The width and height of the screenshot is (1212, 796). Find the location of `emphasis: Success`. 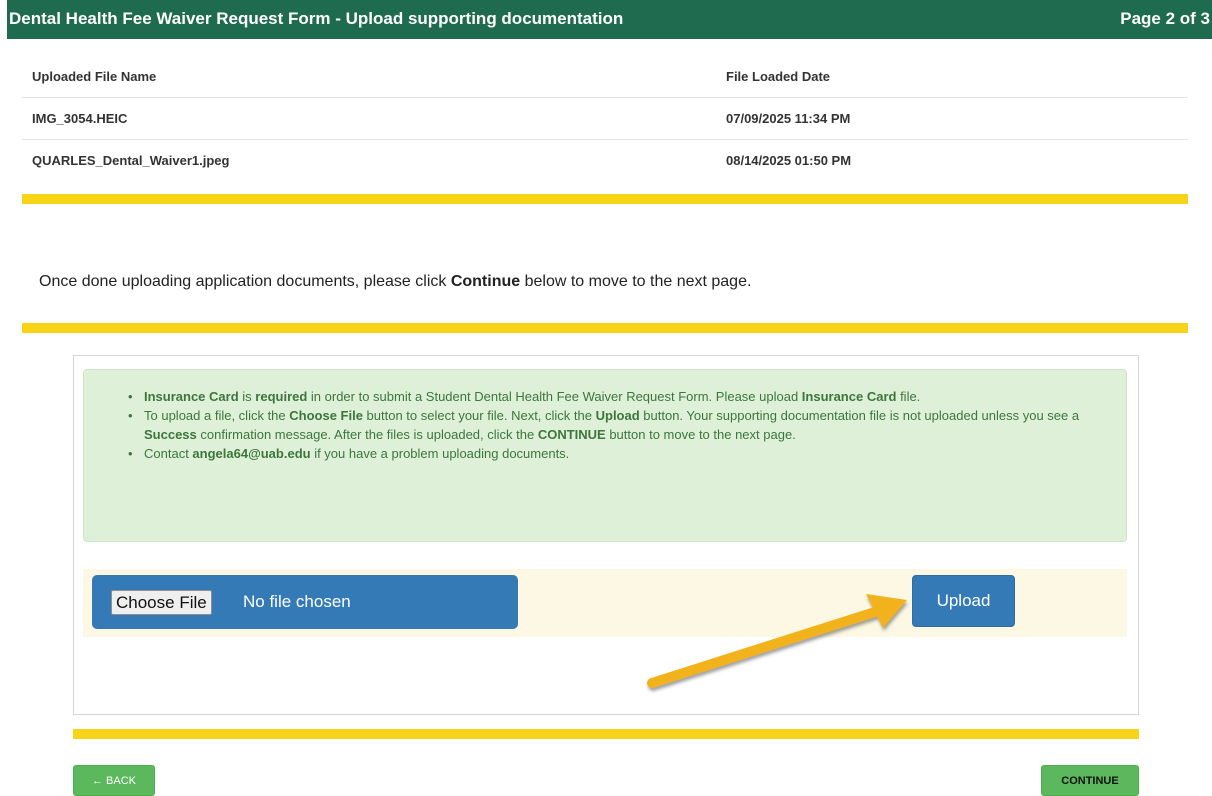

emphasis: Success is located at coordinates (170, 434).